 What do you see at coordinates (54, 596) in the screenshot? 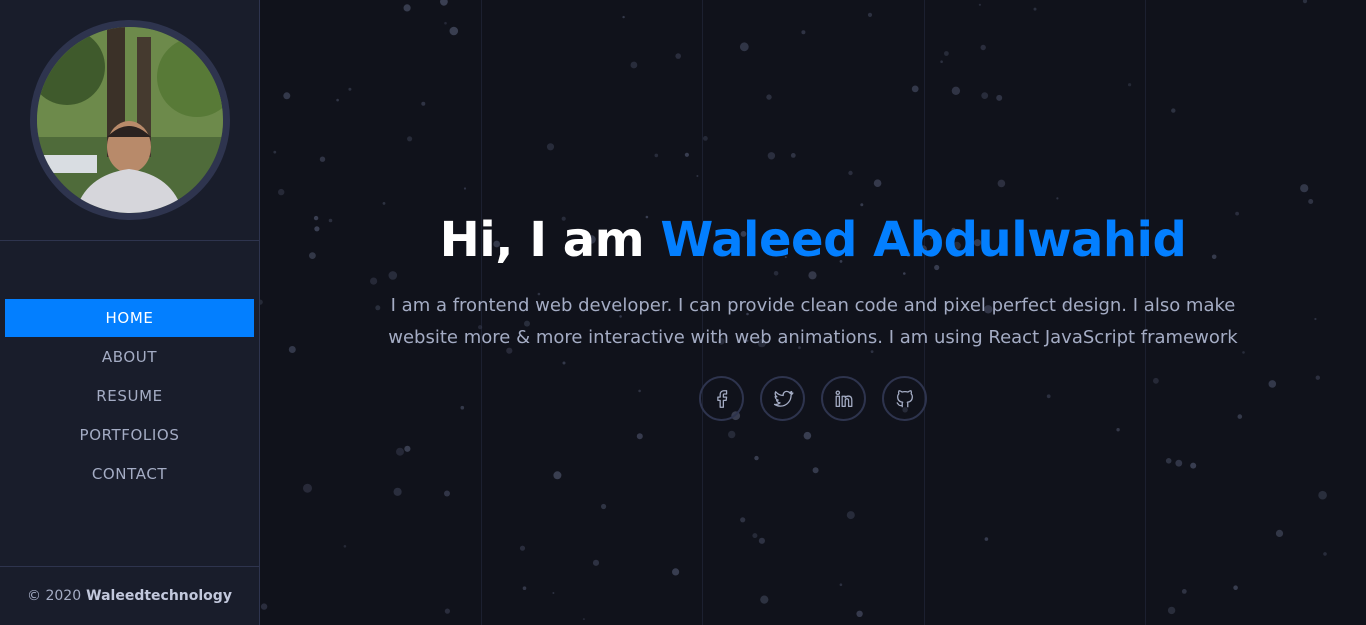
I see `copyright-text: © 2020` at bounding box center [54, 596].